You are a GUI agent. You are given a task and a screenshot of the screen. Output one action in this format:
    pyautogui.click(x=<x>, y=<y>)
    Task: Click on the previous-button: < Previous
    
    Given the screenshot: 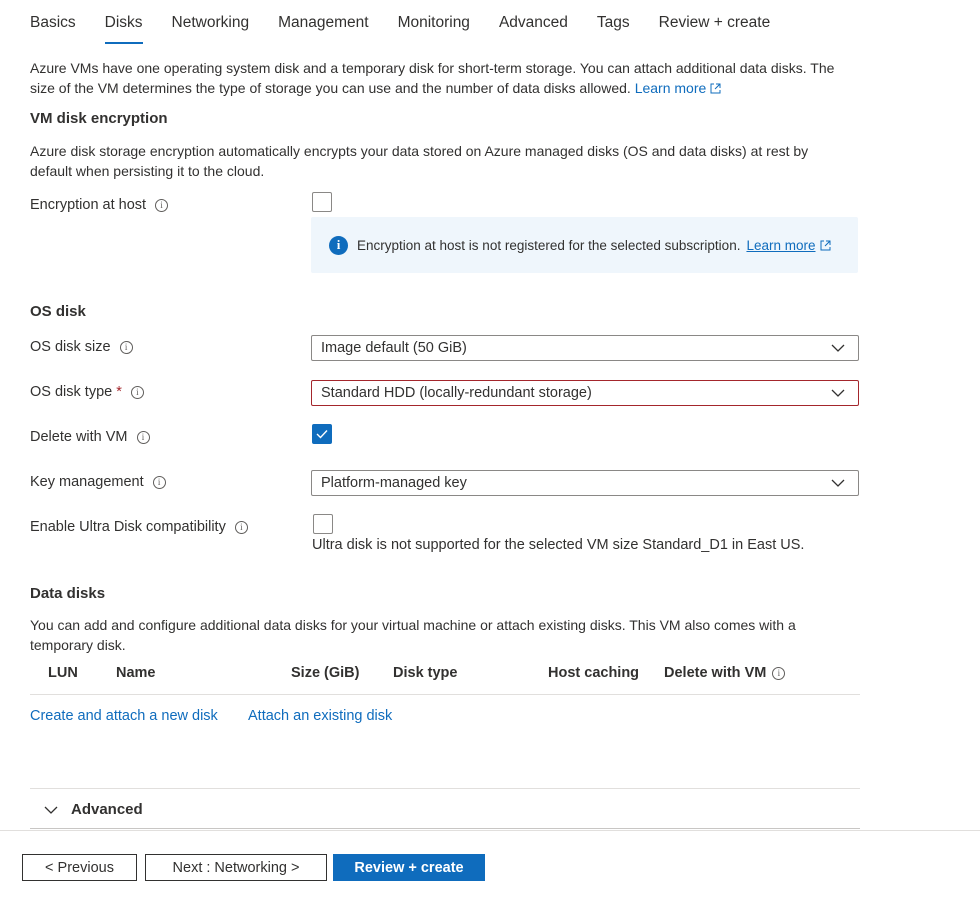 What is the action you would take?
    pyautogui.click(x=79, y=867)
    